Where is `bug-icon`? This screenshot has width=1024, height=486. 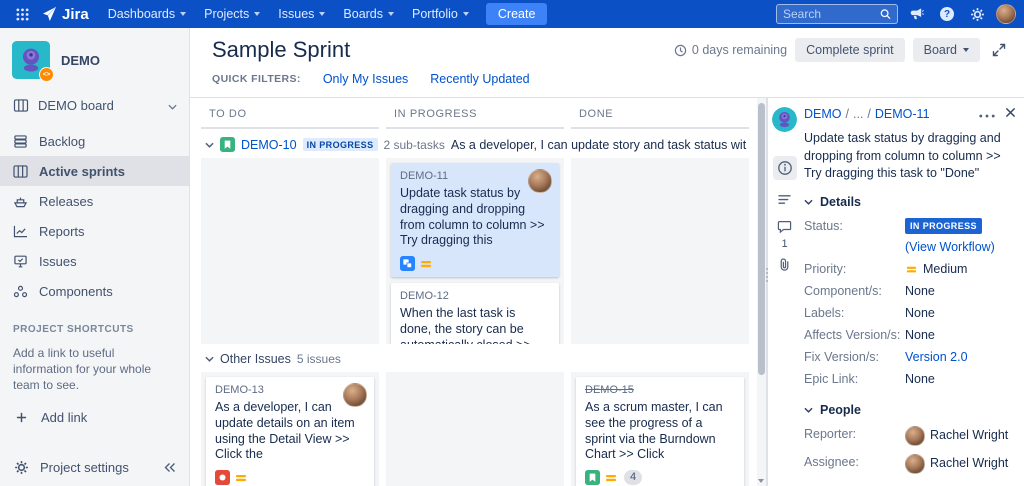 bug-icon is located at coordinates (222, 477).